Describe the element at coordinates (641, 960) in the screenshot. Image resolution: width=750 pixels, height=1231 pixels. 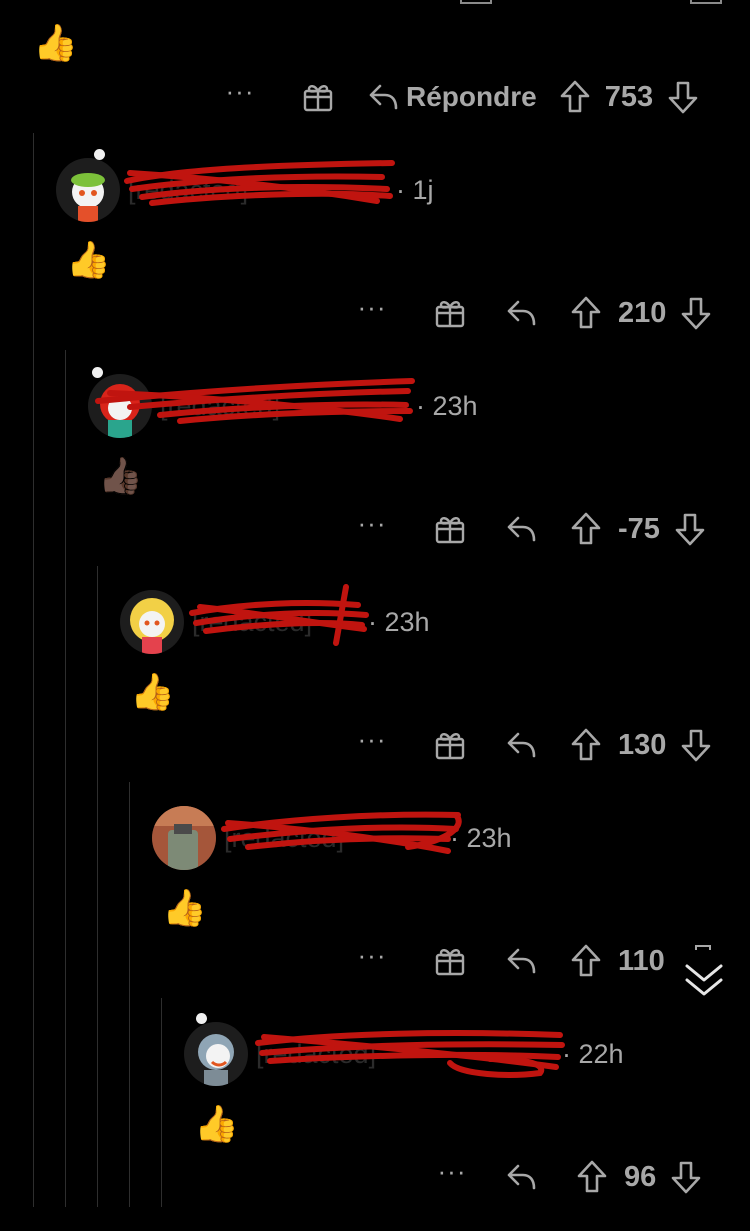
I see `vote-score: 110` at that location.